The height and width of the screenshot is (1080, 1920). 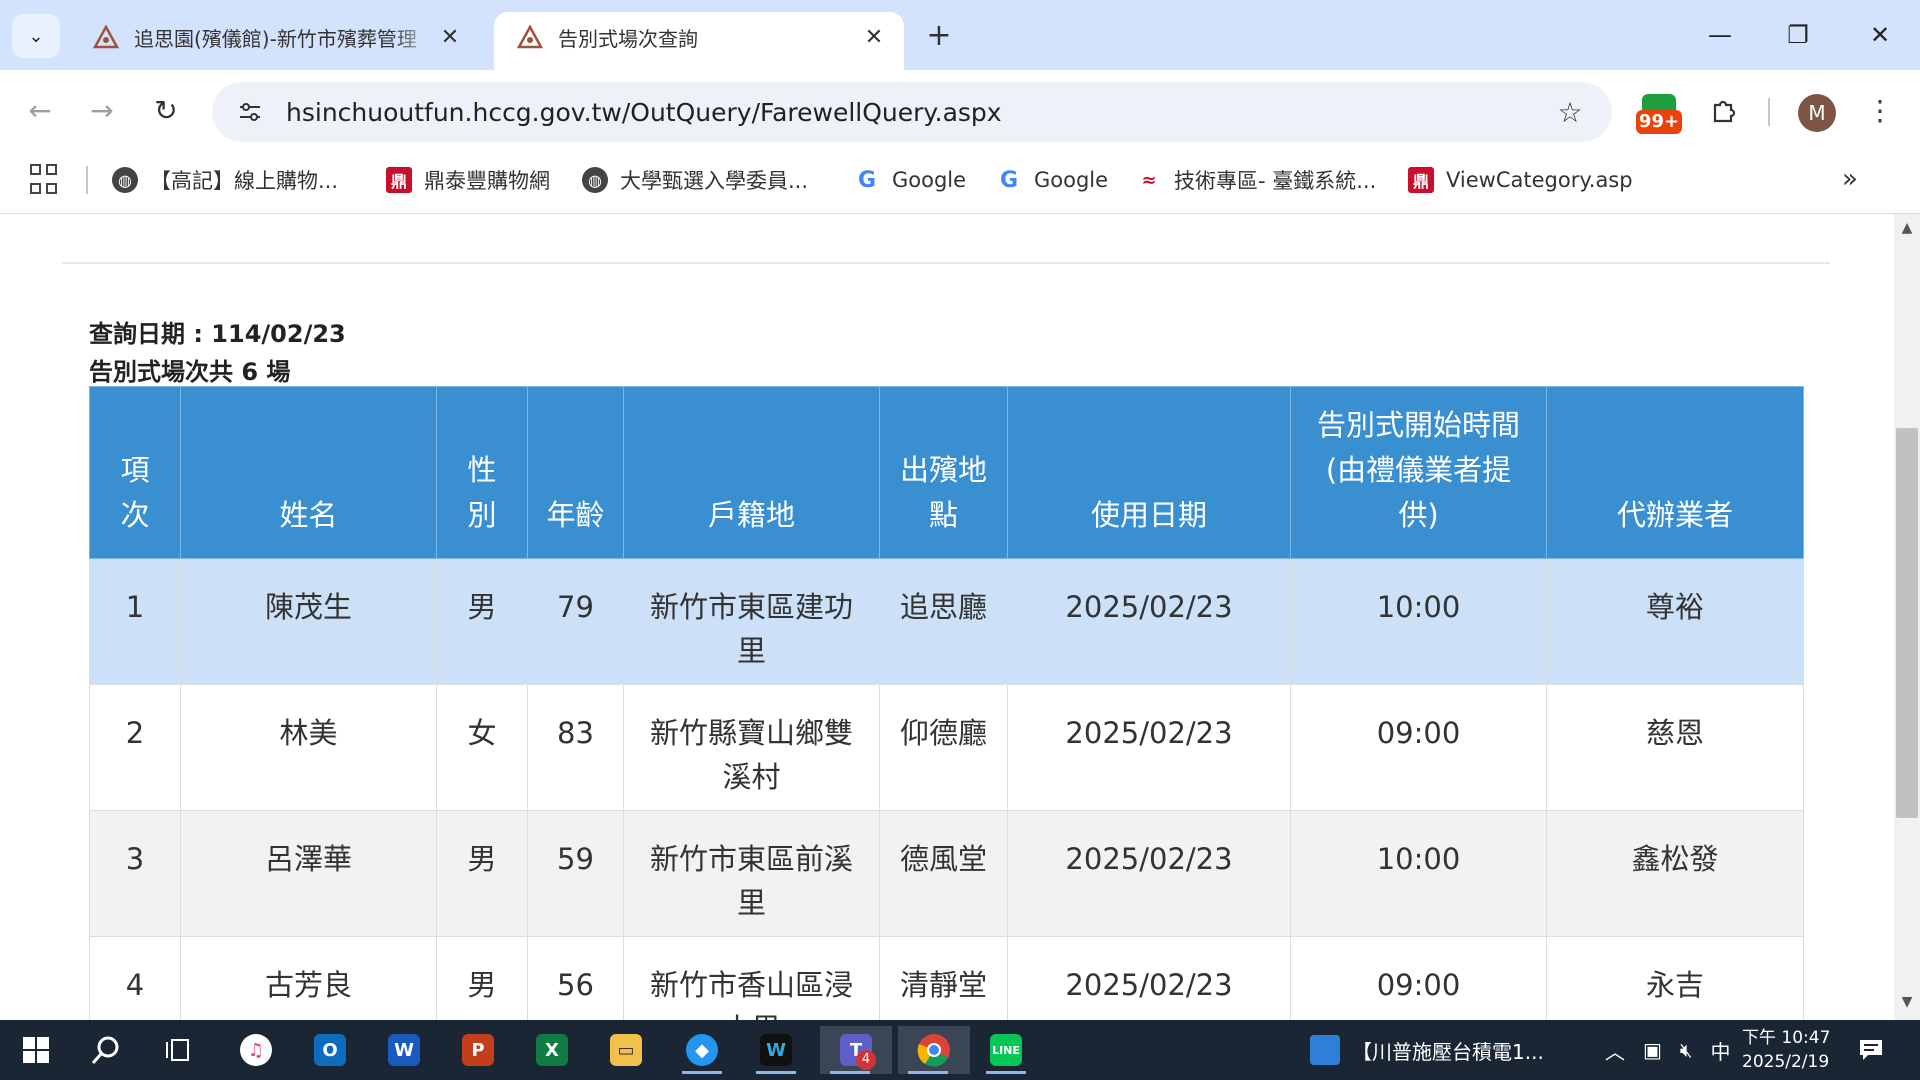 What do you see at coordinates (1570, 112) in the screenshot?
I see `bookmark-star-icon: ☆` at bounding box center [1570, 112].